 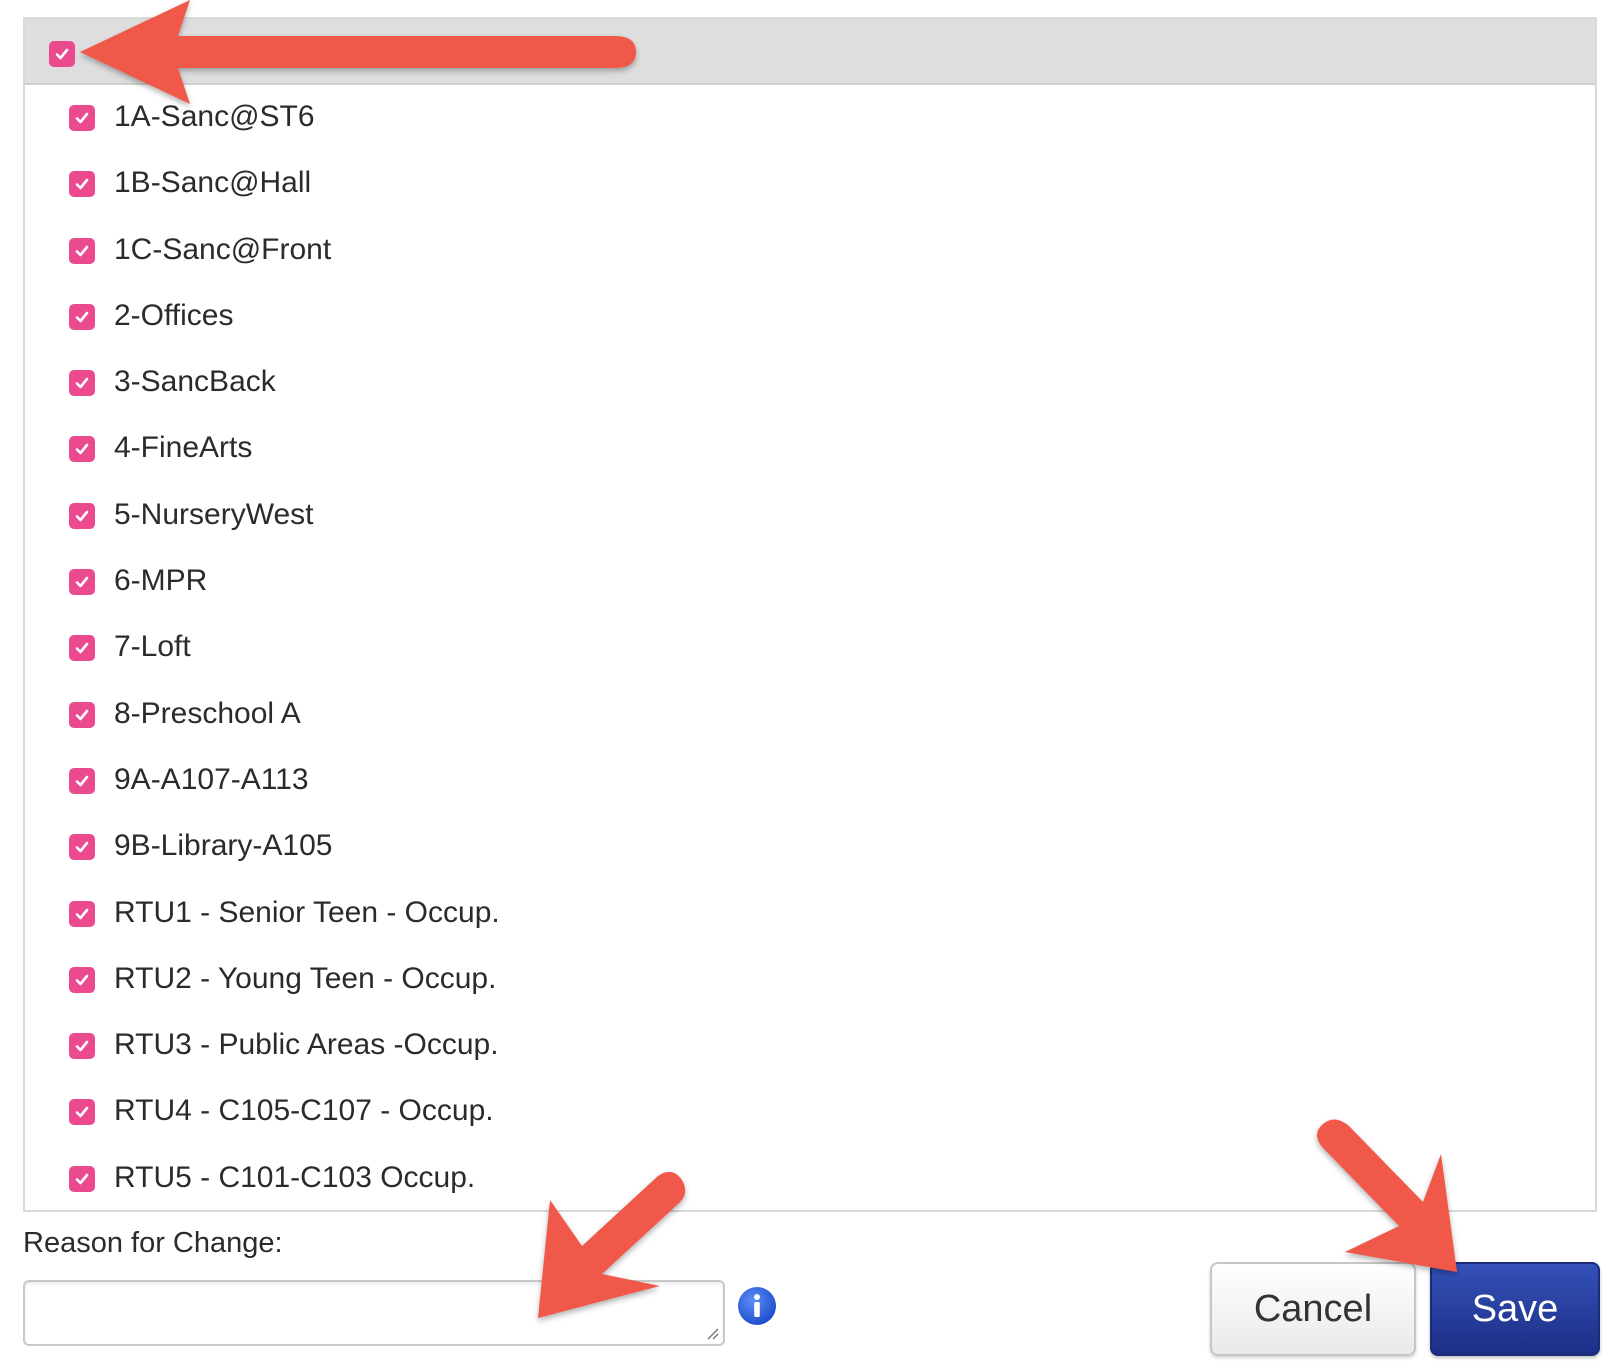 I want to click on reason-label: Reason for Change:, so click(x=153, y=1243).